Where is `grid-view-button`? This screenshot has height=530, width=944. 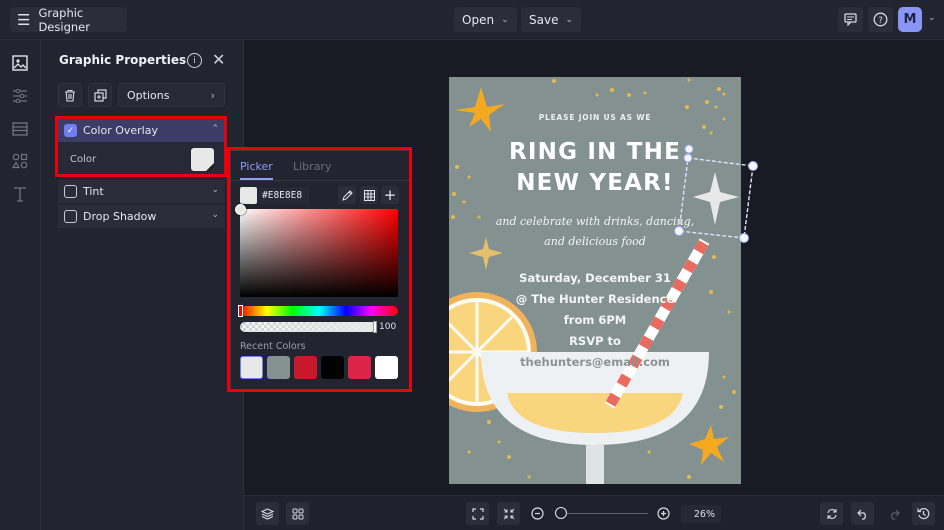
grid-view-button is located at coordinates (297, 513).